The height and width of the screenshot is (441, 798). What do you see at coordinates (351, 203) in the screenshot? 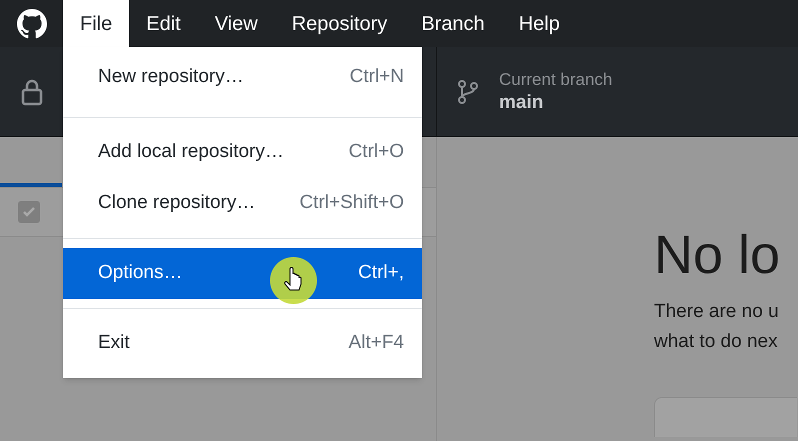
I see `shortcut-text: Ctrl+Shift+O` at bounding box center [351, 203].